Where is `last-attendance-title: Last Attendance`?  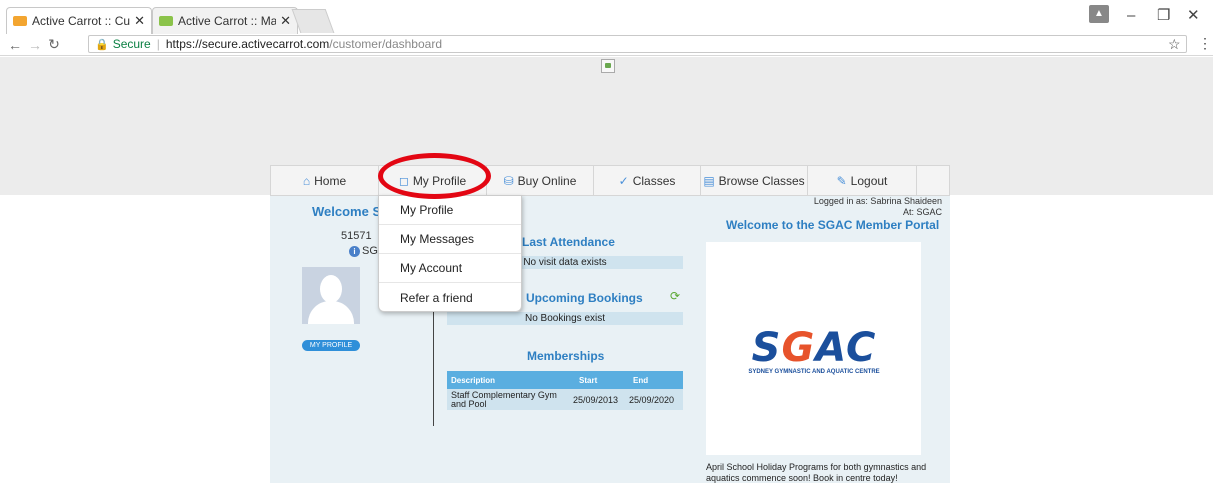 last-attendance-title: Last Attendance is located at coordinates (568, 242).